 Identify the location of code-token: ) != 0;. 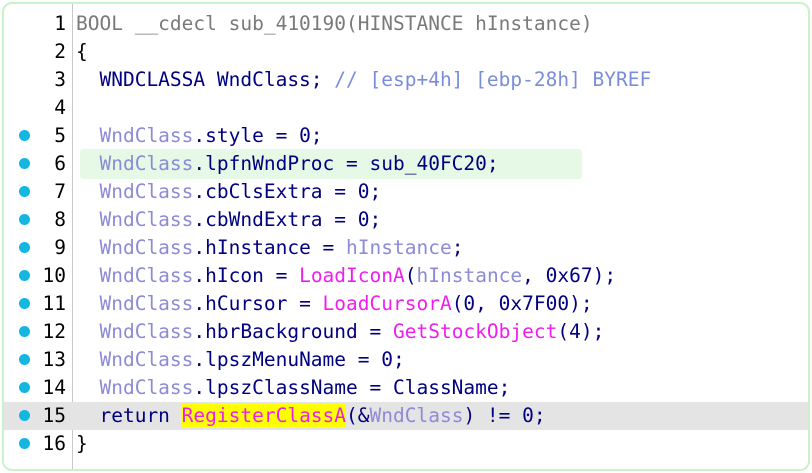
(504, 415).